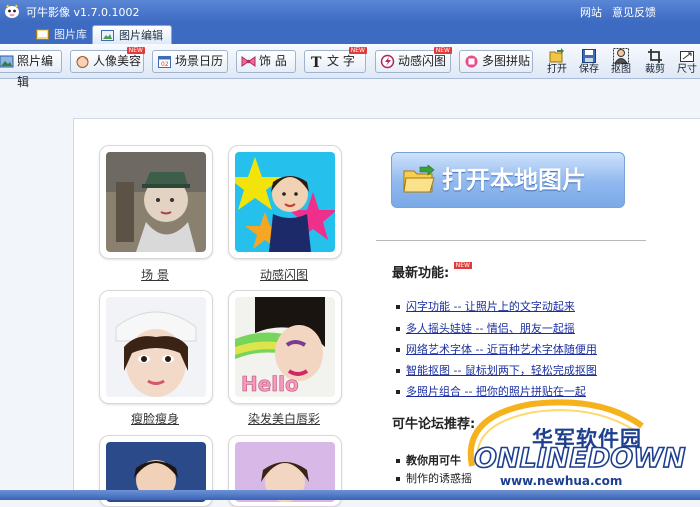 The image size is (700, 507). Describe the element at coordinates (117, 61) in the screenshot. I see `portrait-beauty-label: 人像美容` at that location.